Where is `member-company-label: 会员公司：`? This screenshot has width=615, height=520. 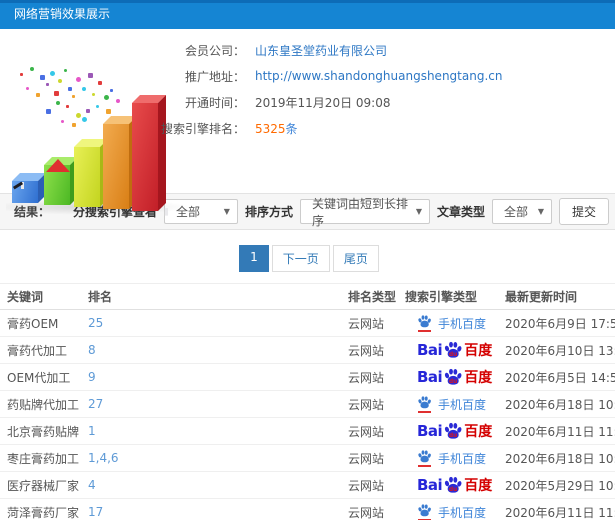
member-company-label: 会员公司： is located at coordinates (214, 50).